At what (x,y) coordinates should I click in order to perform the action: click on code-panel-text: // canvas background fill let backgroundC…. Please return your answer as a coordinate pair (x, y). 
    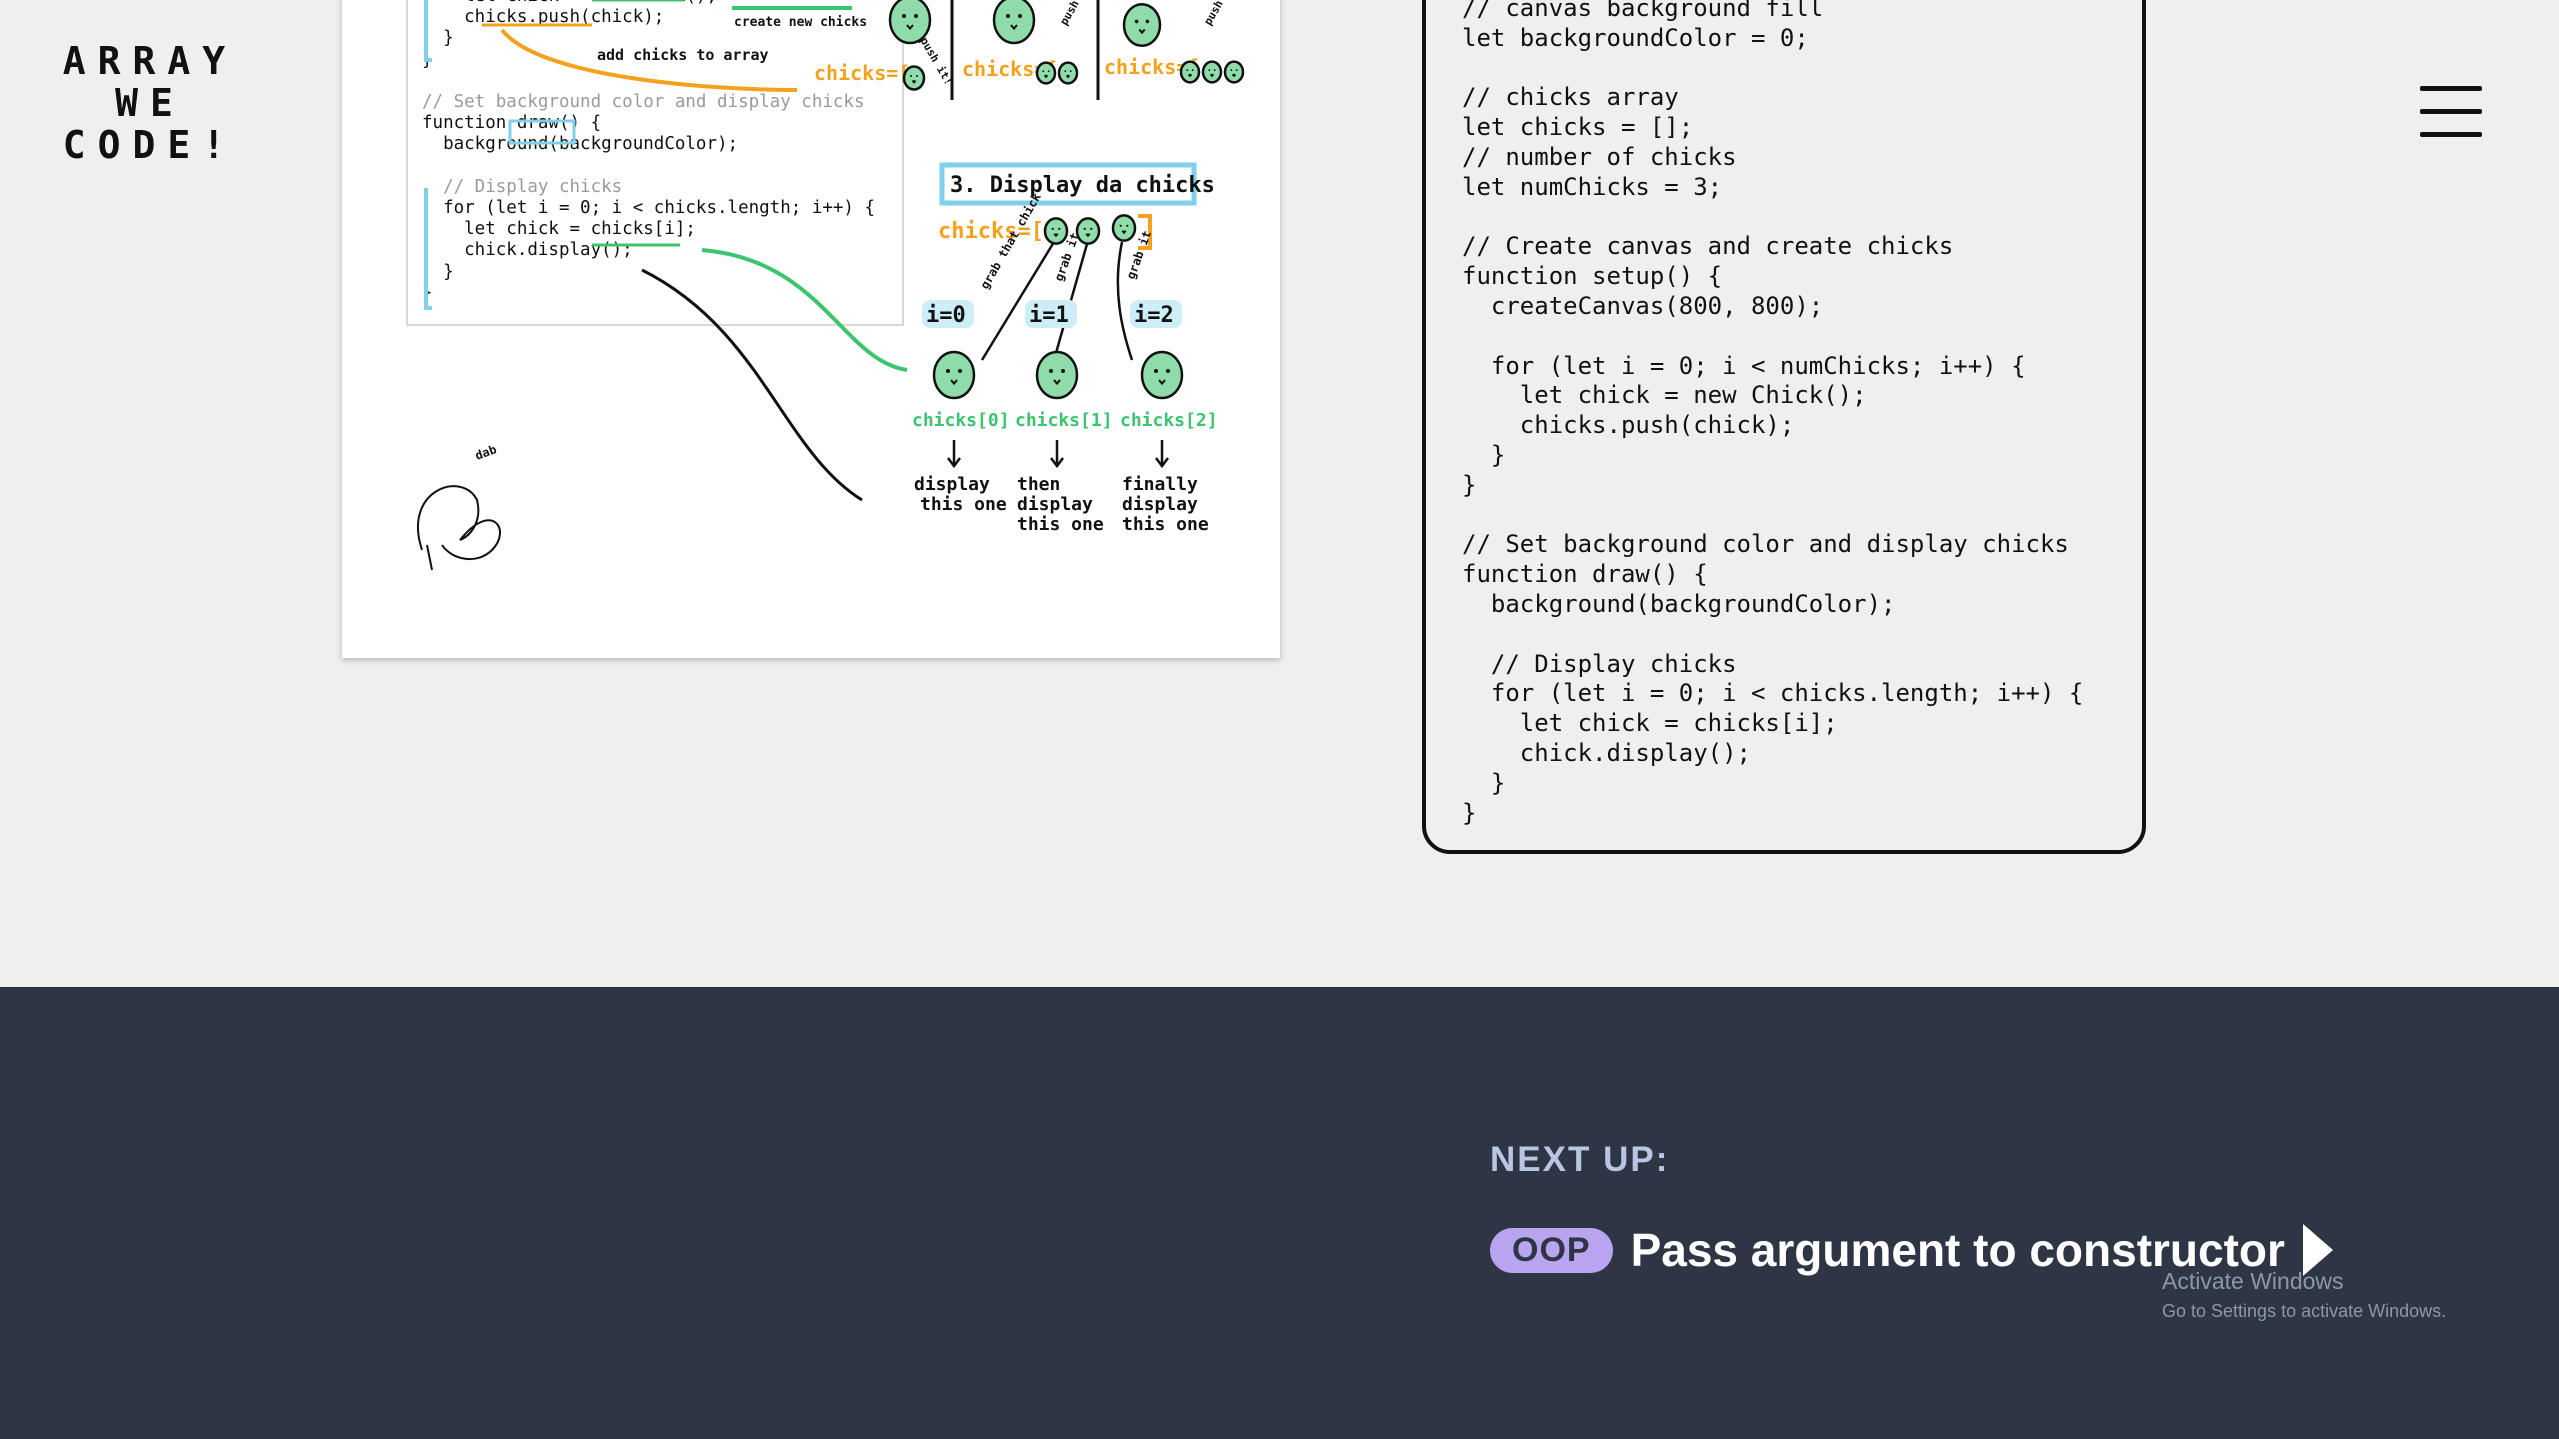
    Looking at the image, I should click on (1772, 414).